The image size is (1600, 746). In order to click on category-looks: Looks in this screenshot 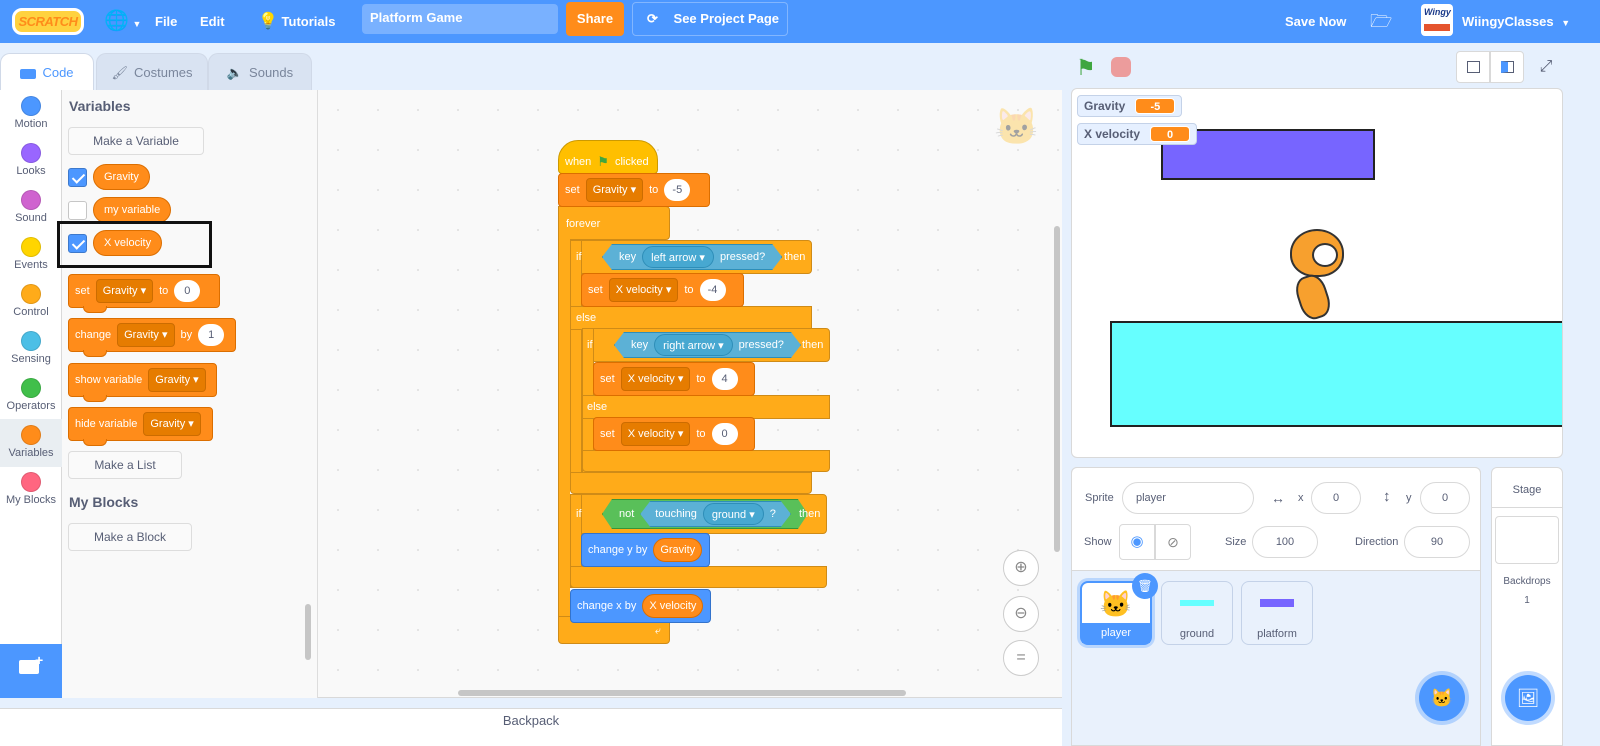, I will do `click(31, 161)`.